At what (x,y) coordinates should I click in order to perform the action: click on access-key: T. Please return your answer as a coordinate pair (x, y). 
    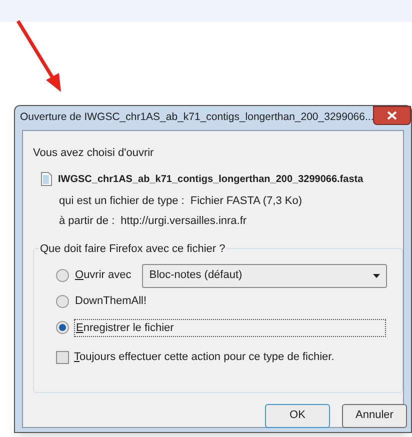
    Looking at the image, I should click on (77, 357).